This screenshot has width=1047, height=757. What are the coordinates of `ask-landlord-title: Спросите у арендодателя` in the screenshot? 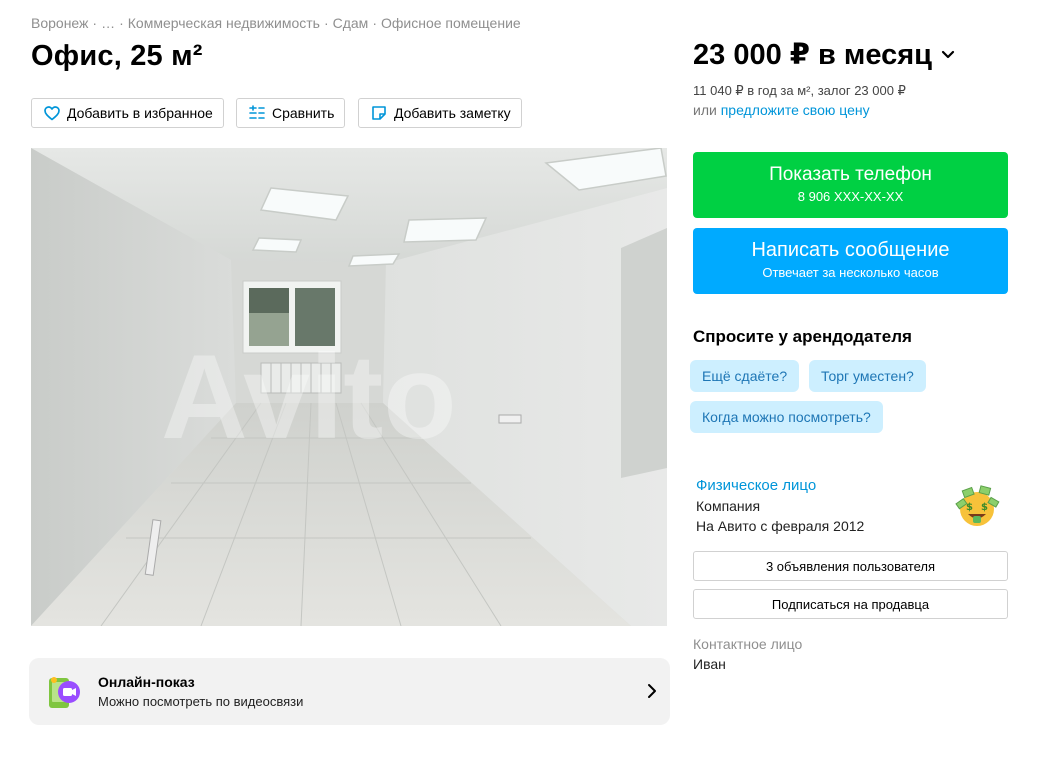 It's located at (802, 336).